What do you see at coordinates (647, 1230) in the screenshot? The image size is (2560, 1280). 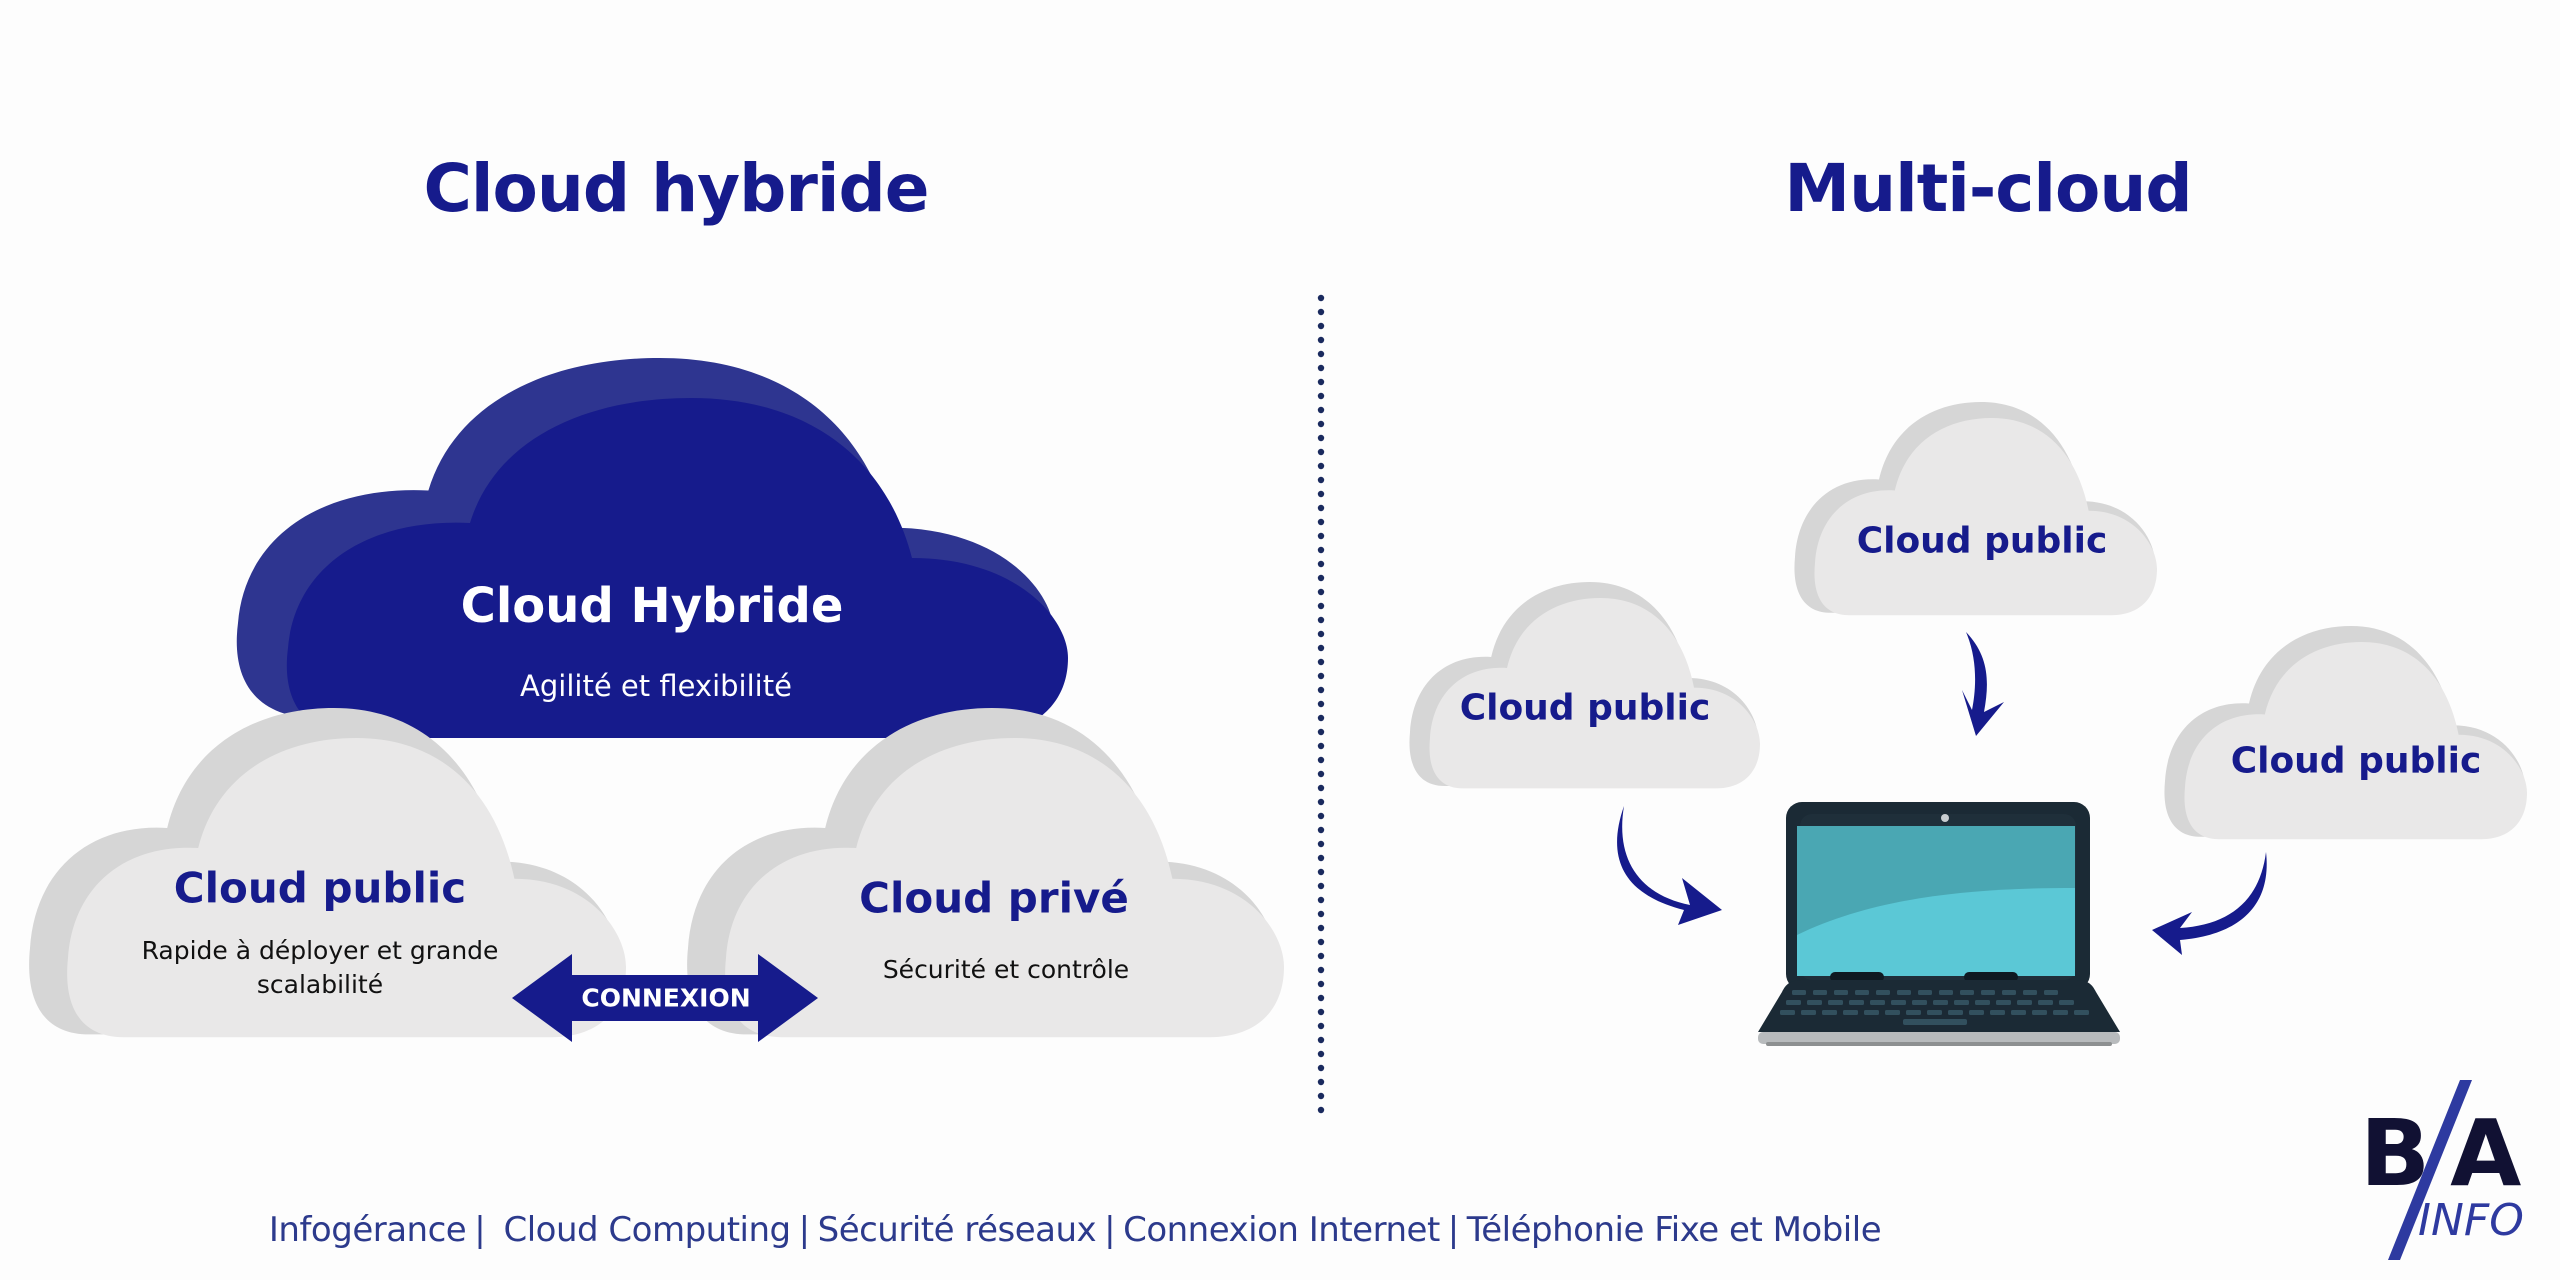 I see `footer-item: Cloud Computing` at bounding box center [647, 1230].